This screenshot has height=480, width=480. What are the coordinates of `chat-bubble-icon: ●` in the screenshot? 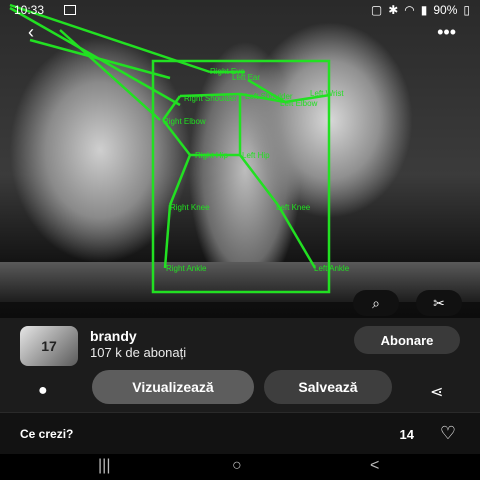 It's located at (43, 391).